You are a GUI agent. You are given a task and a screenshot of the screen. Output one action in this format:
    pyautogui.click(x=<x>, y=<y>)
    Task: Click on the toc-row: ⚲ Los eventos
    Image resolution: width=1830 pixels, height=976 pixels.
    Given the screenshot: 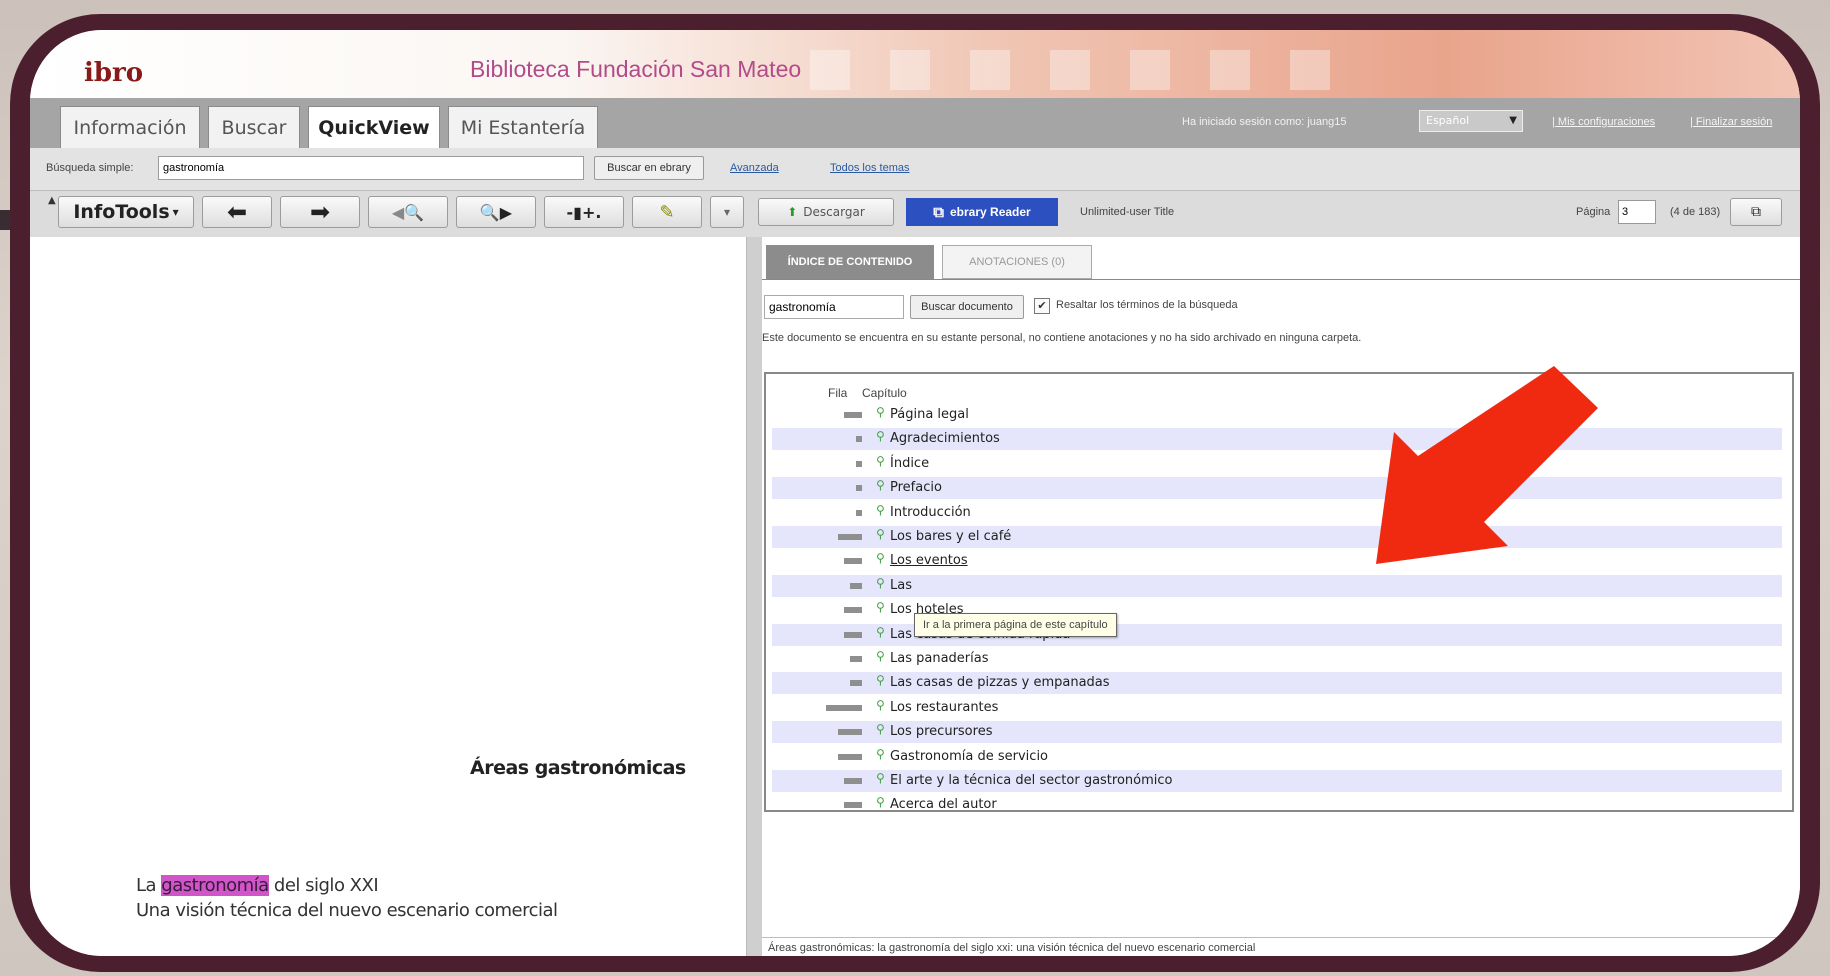 What is the action you would take?
    pyautogui.click(x=1277, y=561)
    